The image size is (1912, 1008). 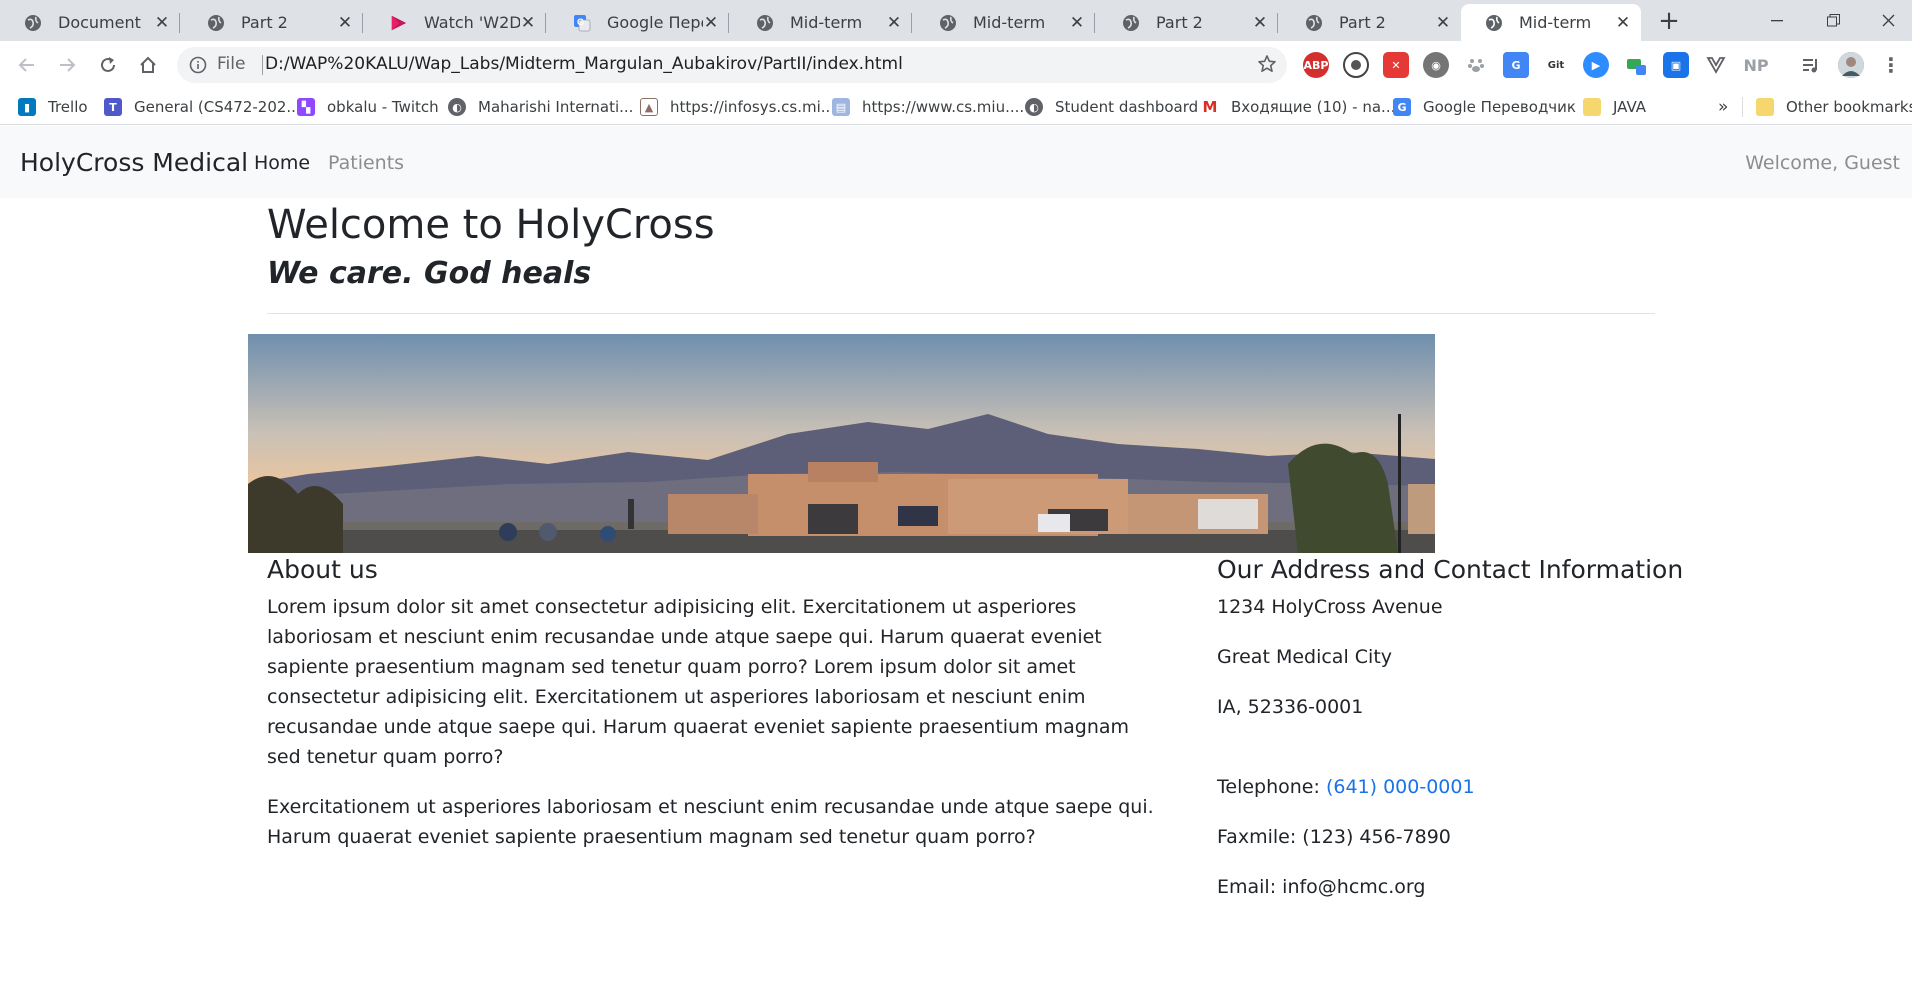 I want to click on site-info-icon, so click(x=198, y=67).